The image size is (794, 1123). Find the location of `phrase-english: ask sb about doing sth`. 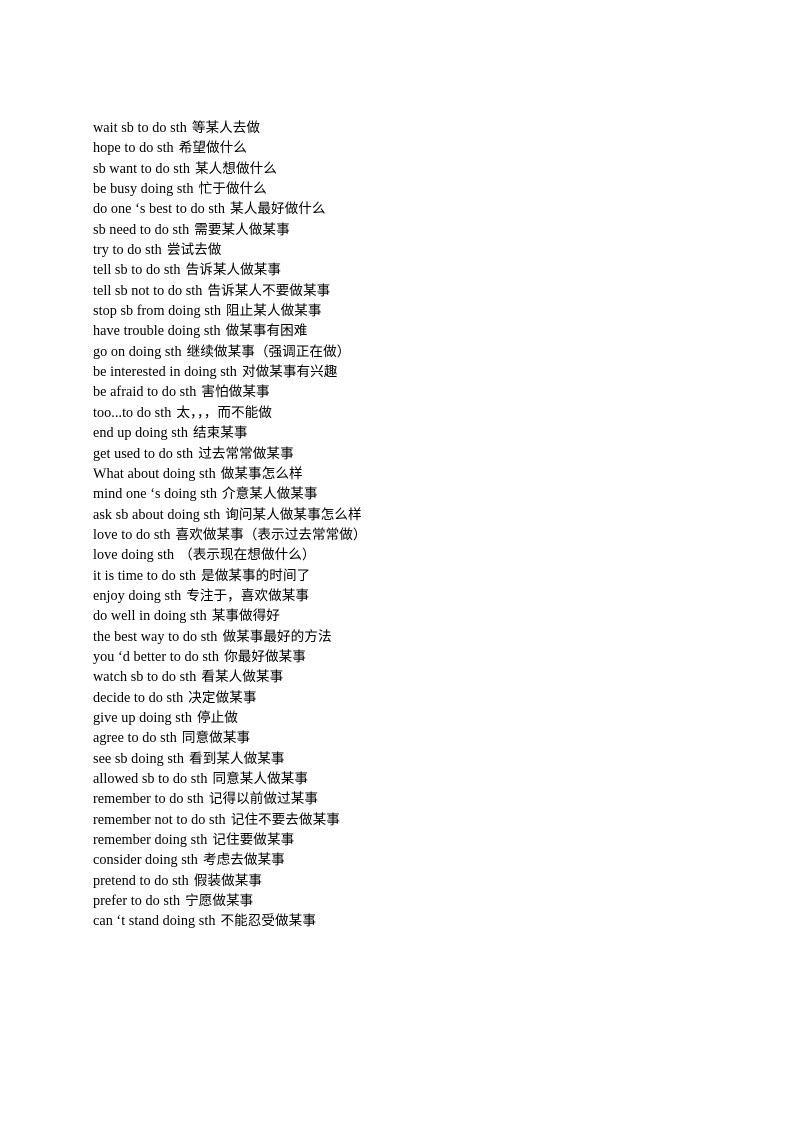

phrase-english: ask sb about doing sth is located at coordinates (157, 514).